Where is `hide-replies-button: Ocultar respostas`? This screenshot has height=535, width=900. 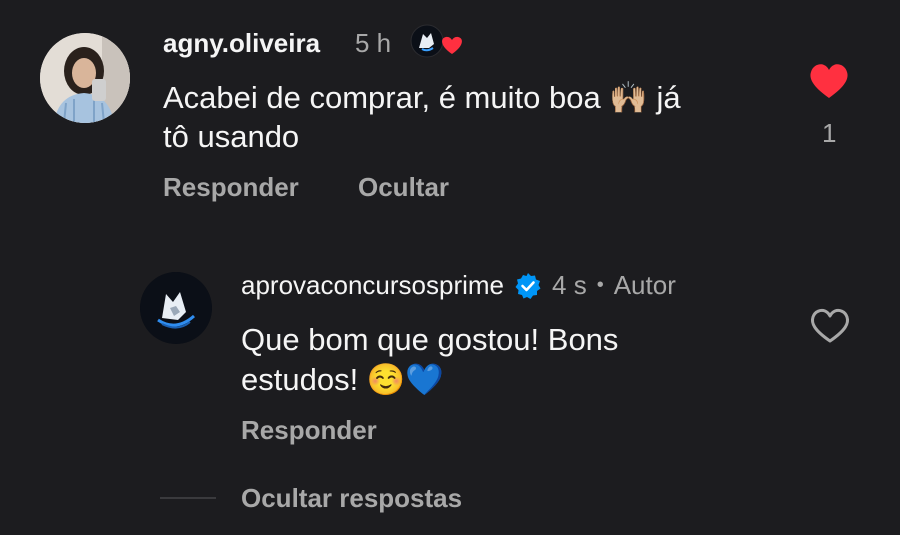
hide-replies-button: Ocultar respostas is located at coordinates (351, 498).